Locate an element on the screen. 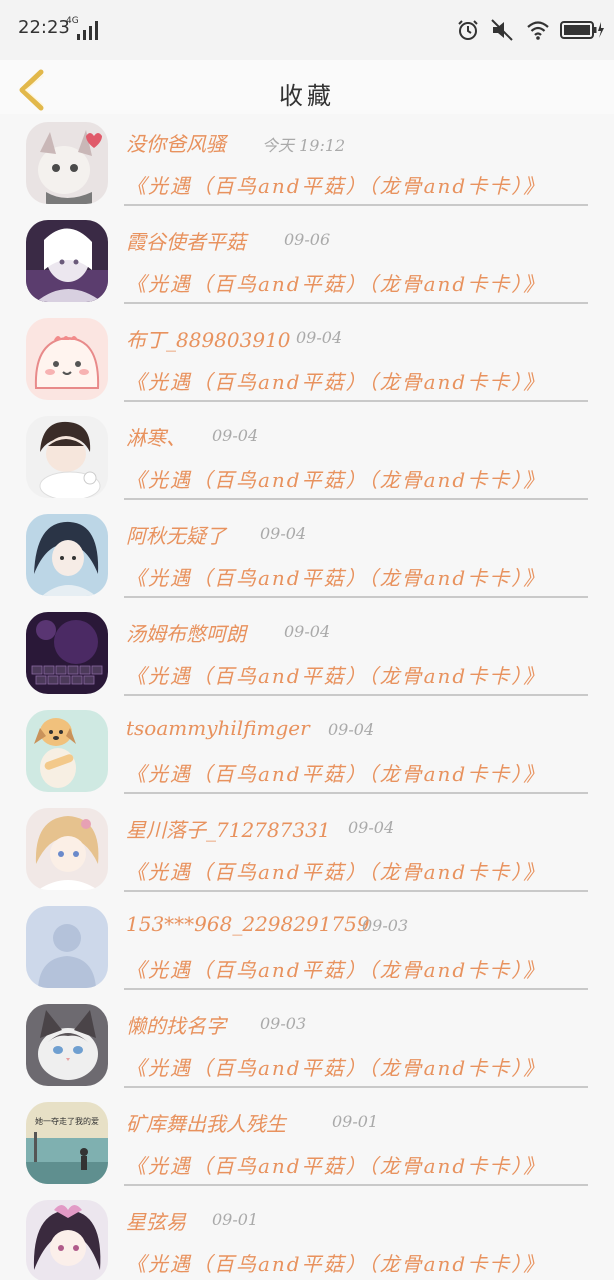  user-name: 矿库舞出我人残生 is located at coordinates (206, 1124).